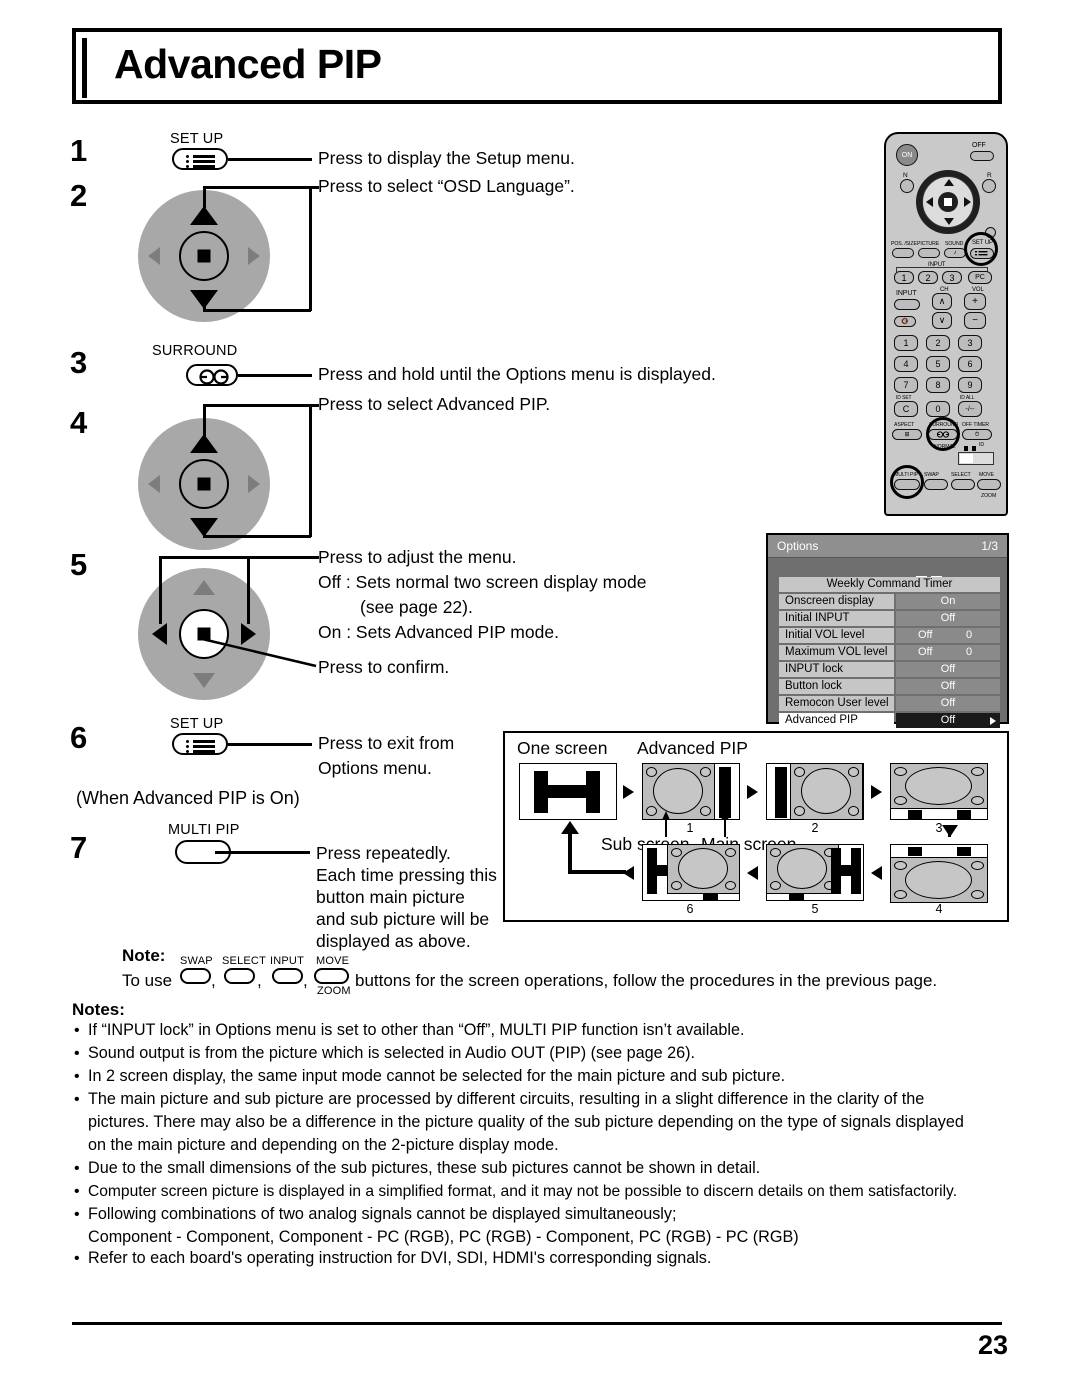 The image size is (1080, 1397). Describe the element at coordinates (967, 202) in the screenshot. I see `remote-dpad-right` at that location.